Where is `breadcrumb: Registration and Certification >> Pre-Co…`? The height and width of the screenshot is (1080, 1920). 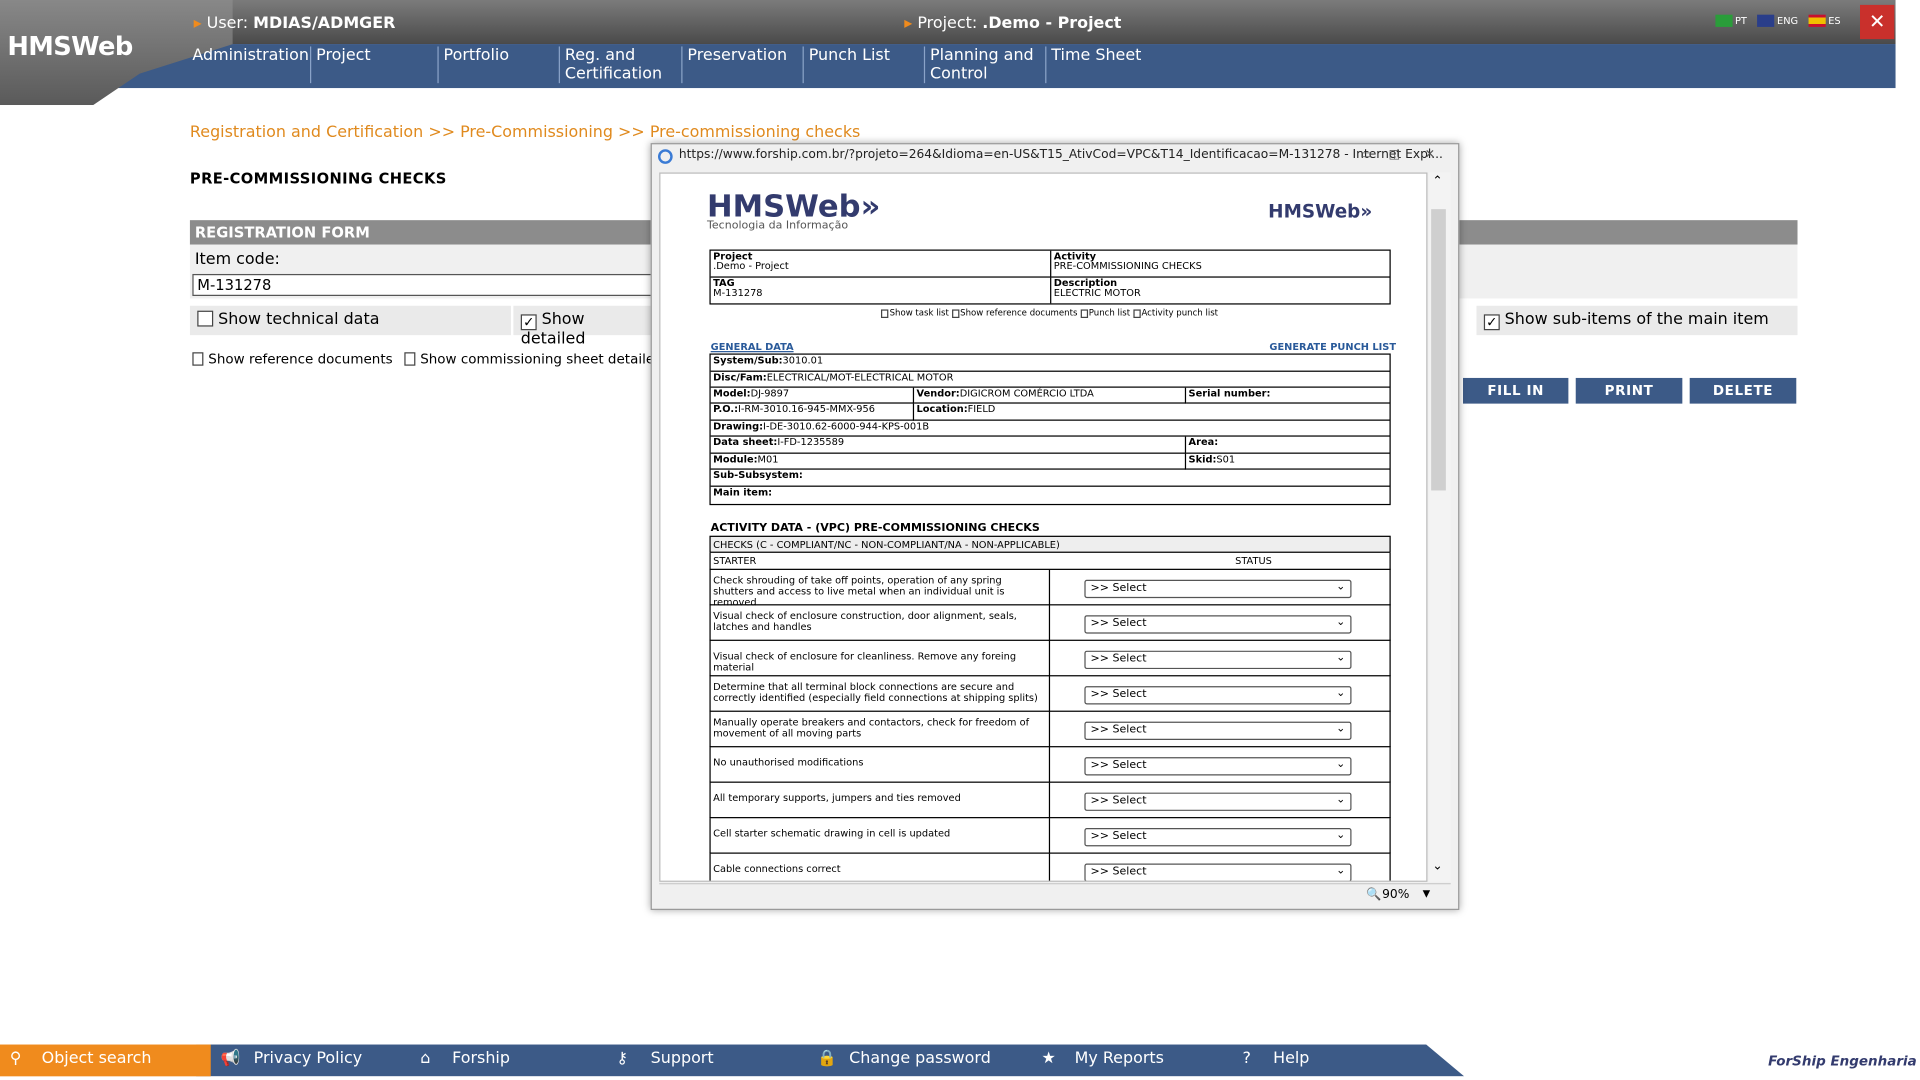
breadcrumb: Registration and Certification >> Pre-Co… is located at coordinates (525, 133).